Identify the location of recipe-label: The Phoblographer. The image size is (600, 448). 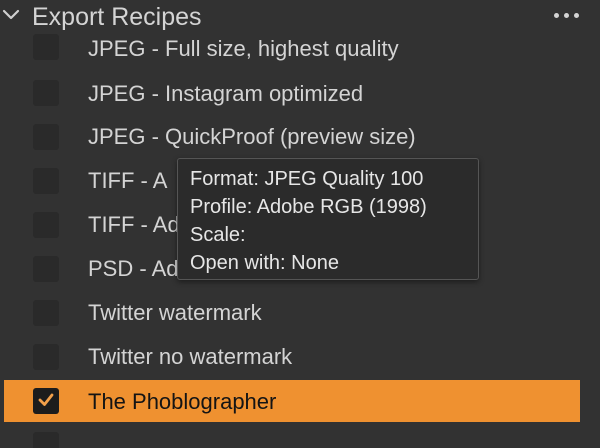
(182, 401).